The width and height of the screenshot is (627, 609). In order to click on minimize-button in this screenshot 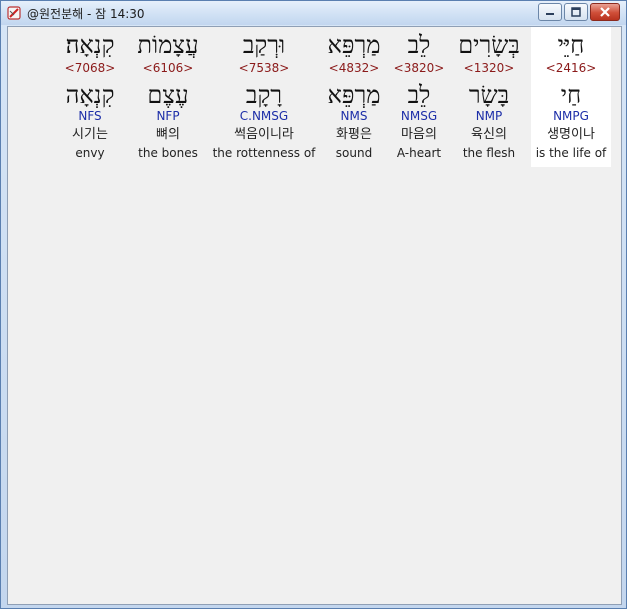, I will do `click(550, 12)`.